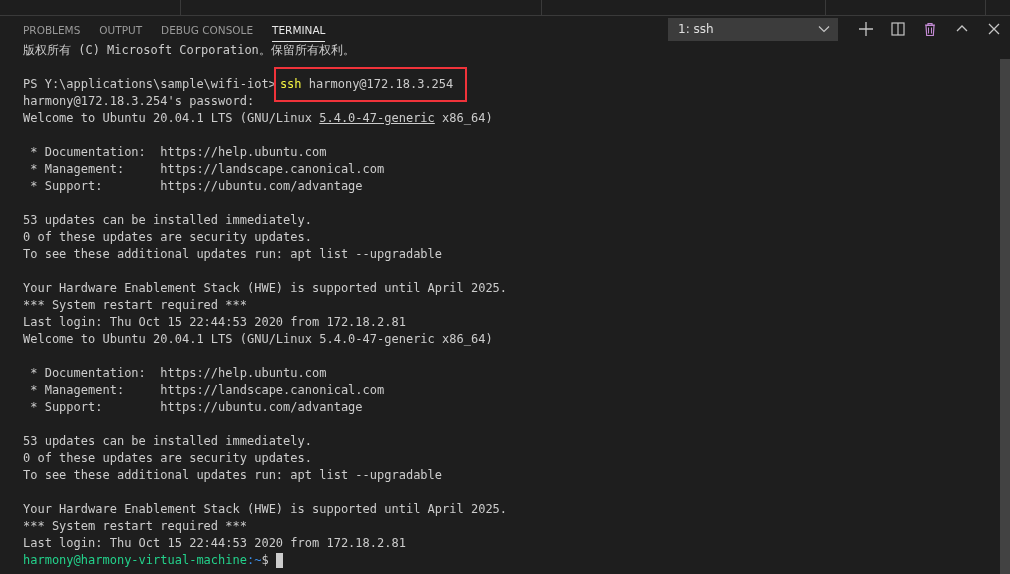 Image resolution: width=1010 pixels, height=574 pixels. What do you see at coordinates (299, 30) in the screenshot?
I see `panel-tab: TERMINAL` at bounding box center [299, 30].